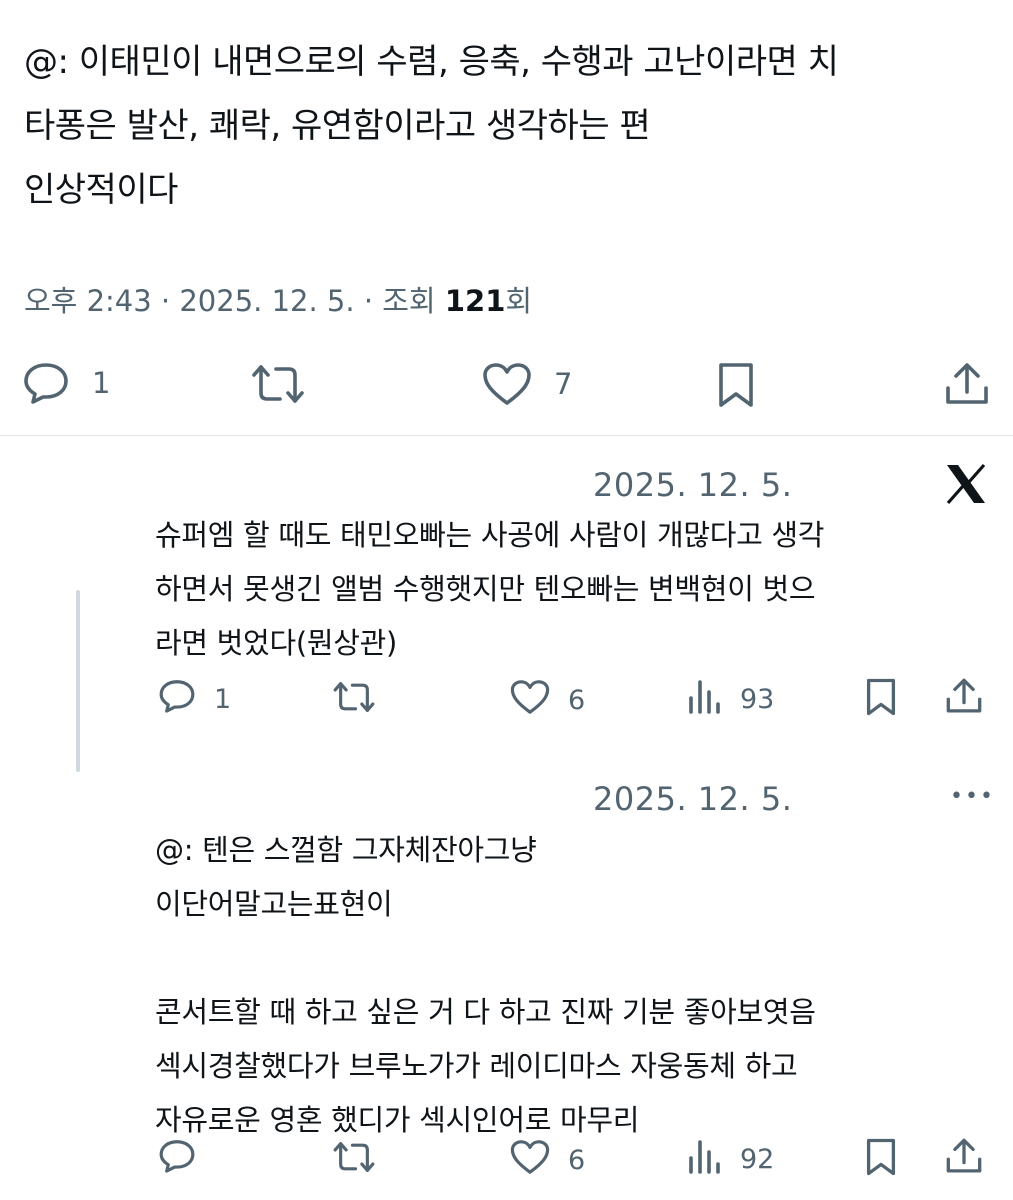  What do you see at coordinates (506, 435) in the screenshot?
I see `divider` at bounding box center [506, 435].